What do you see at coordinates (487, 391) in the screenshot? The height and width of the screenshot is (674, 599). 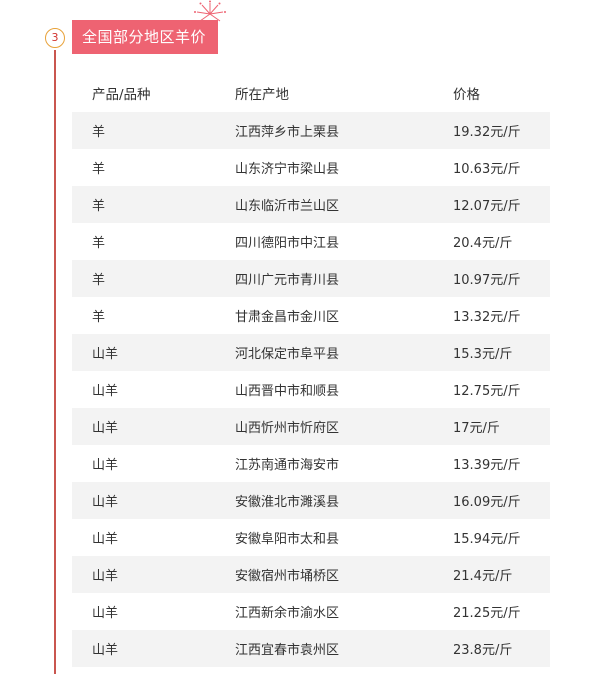 I see `cell-price: 12.75元/斤` at bounding box center [487, 391].